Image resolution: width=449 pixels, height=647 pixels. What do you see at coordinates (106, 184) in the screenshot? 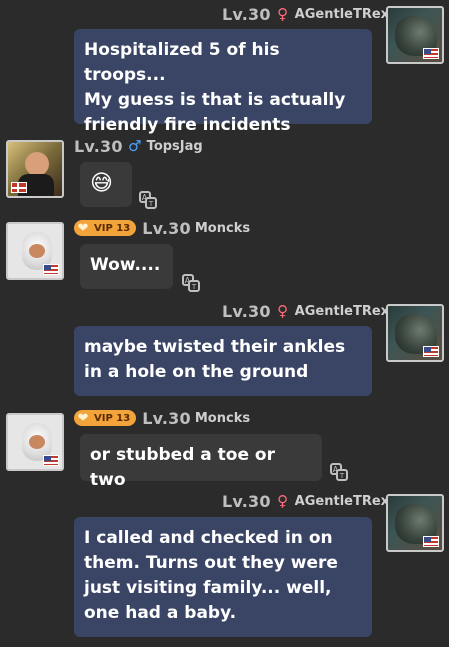
I see `chat-message-bubble: 😅` at bounding box center [106, 184].